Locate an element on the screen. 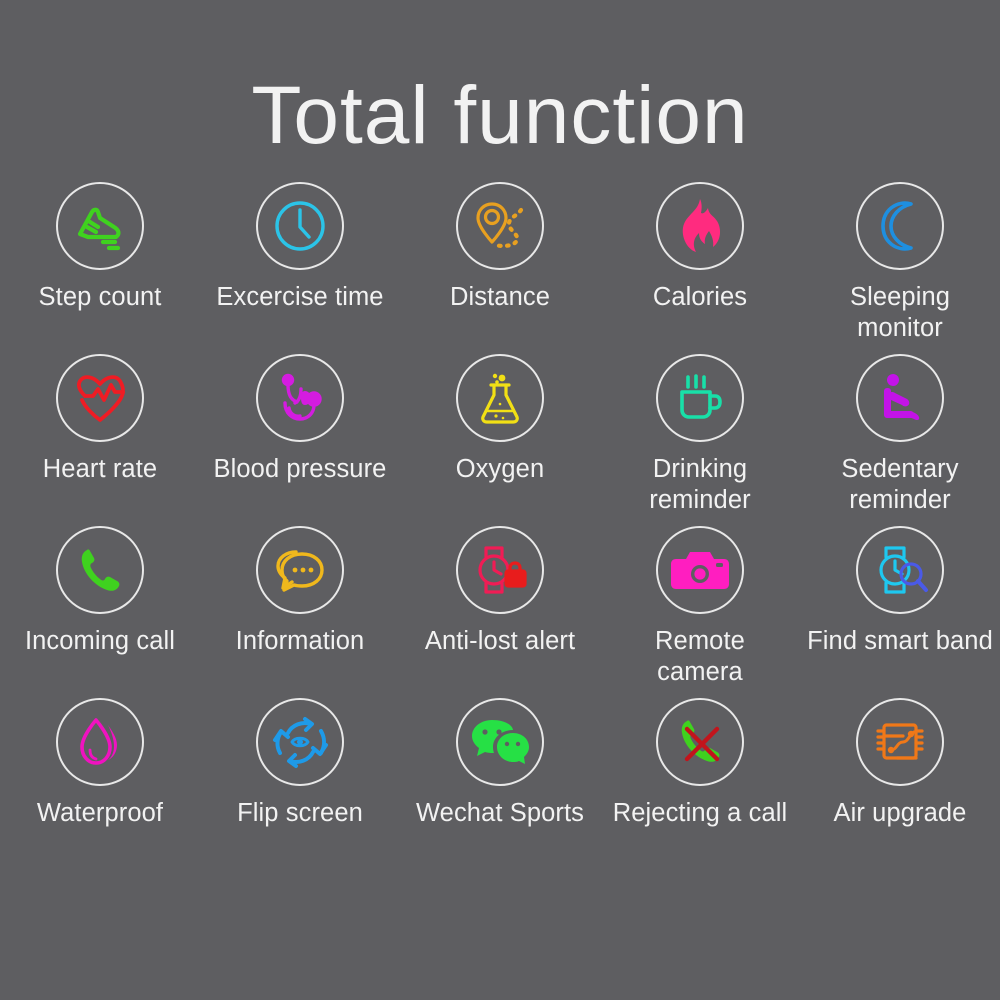 The image size is (1000, 1000). camera-icon is located at coordinates (700, 570).